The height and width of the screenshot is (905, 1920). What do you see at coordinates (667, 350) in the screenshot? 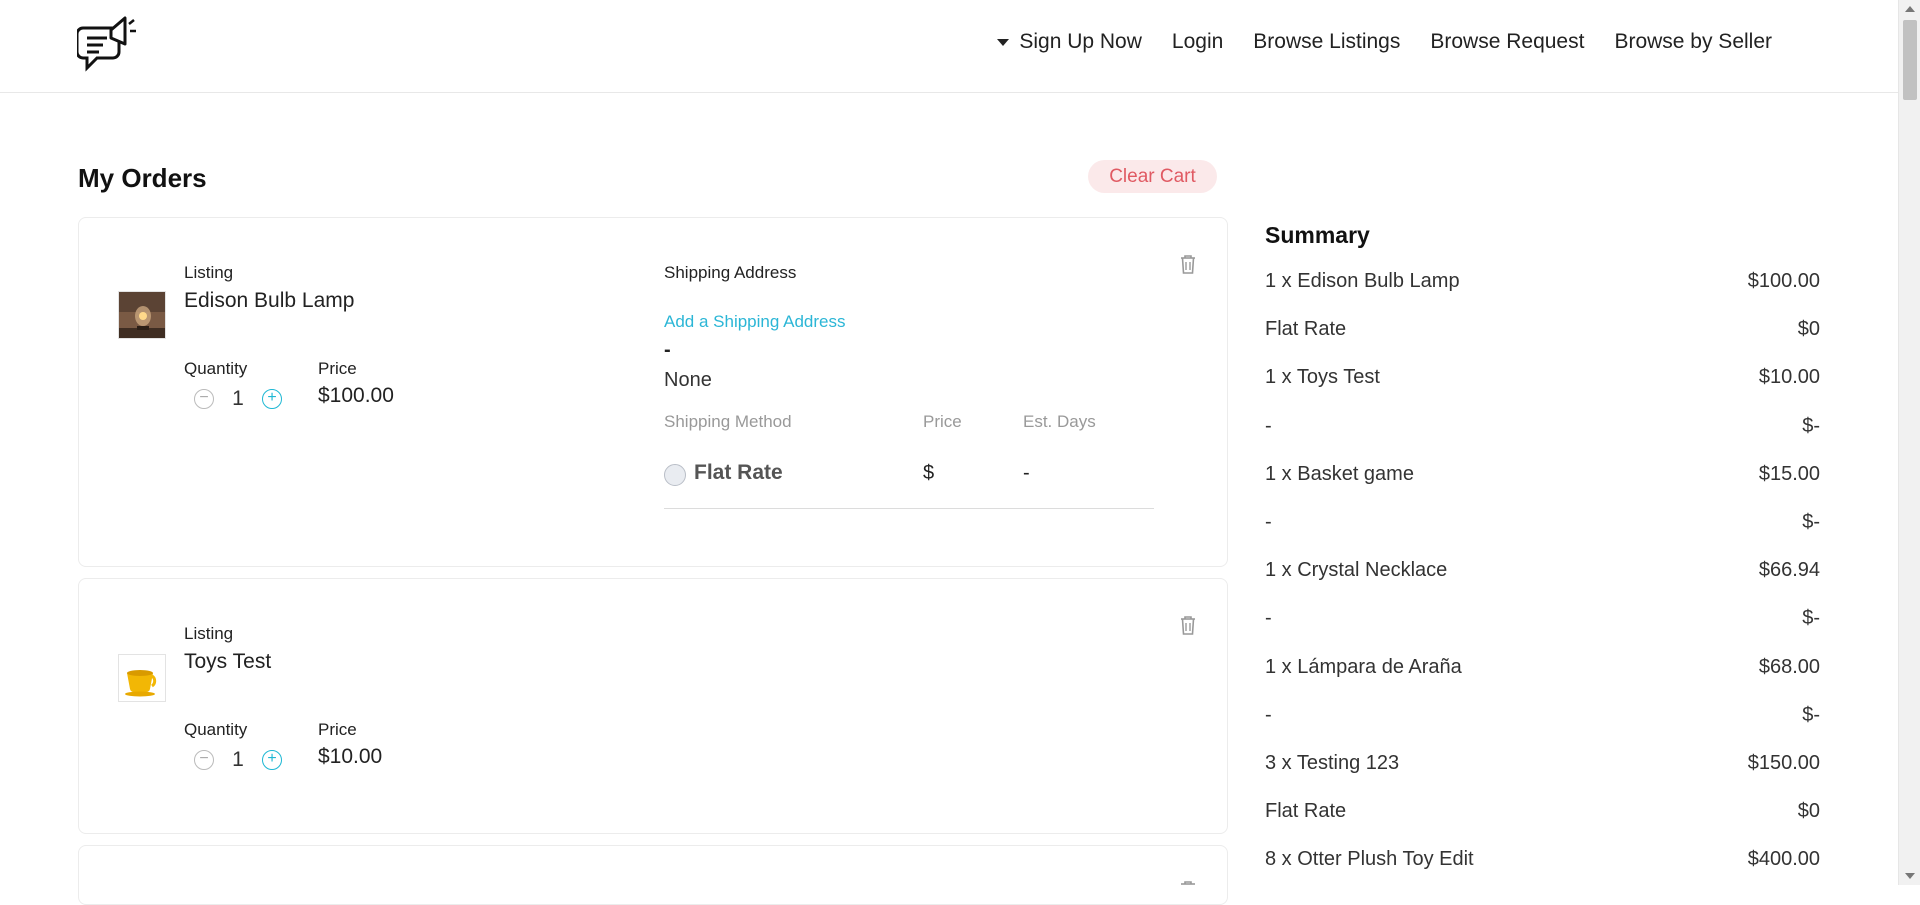
I see `shipping-address-dash: -` at bounding box center [667, 350].